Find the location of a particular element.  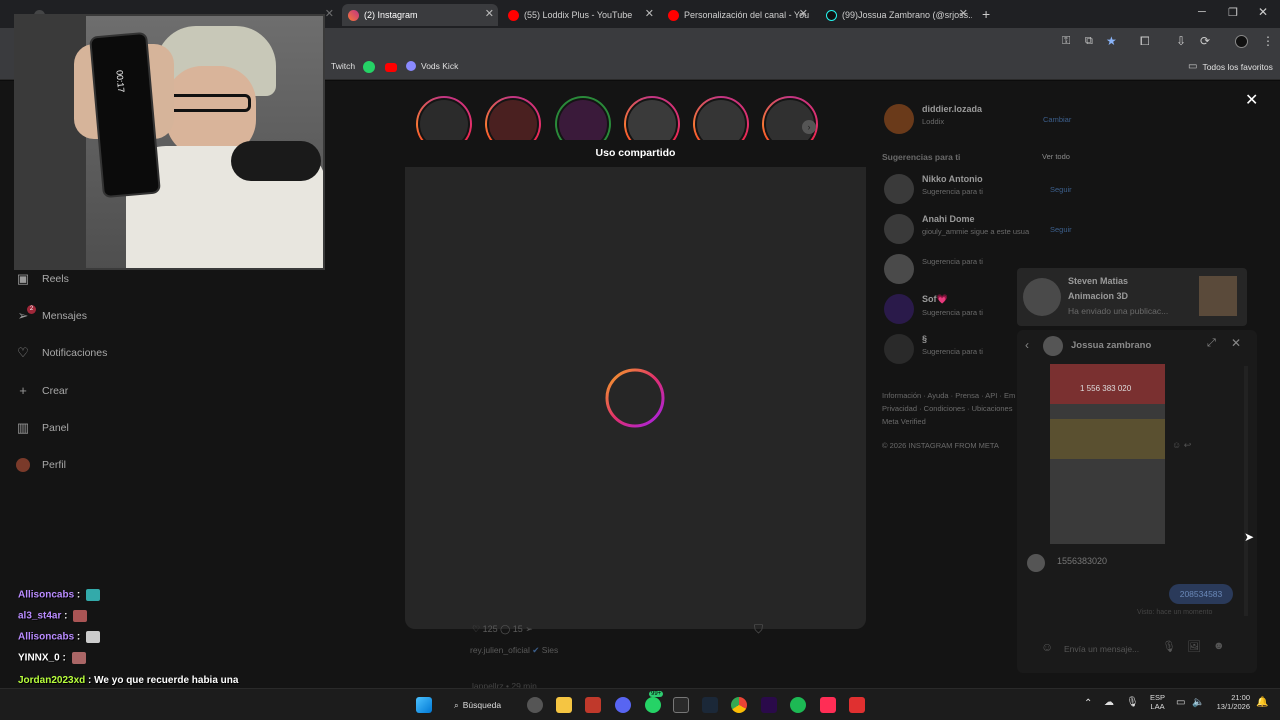

post-username: rey.julien_oficial is located at coordinates (500, 650).